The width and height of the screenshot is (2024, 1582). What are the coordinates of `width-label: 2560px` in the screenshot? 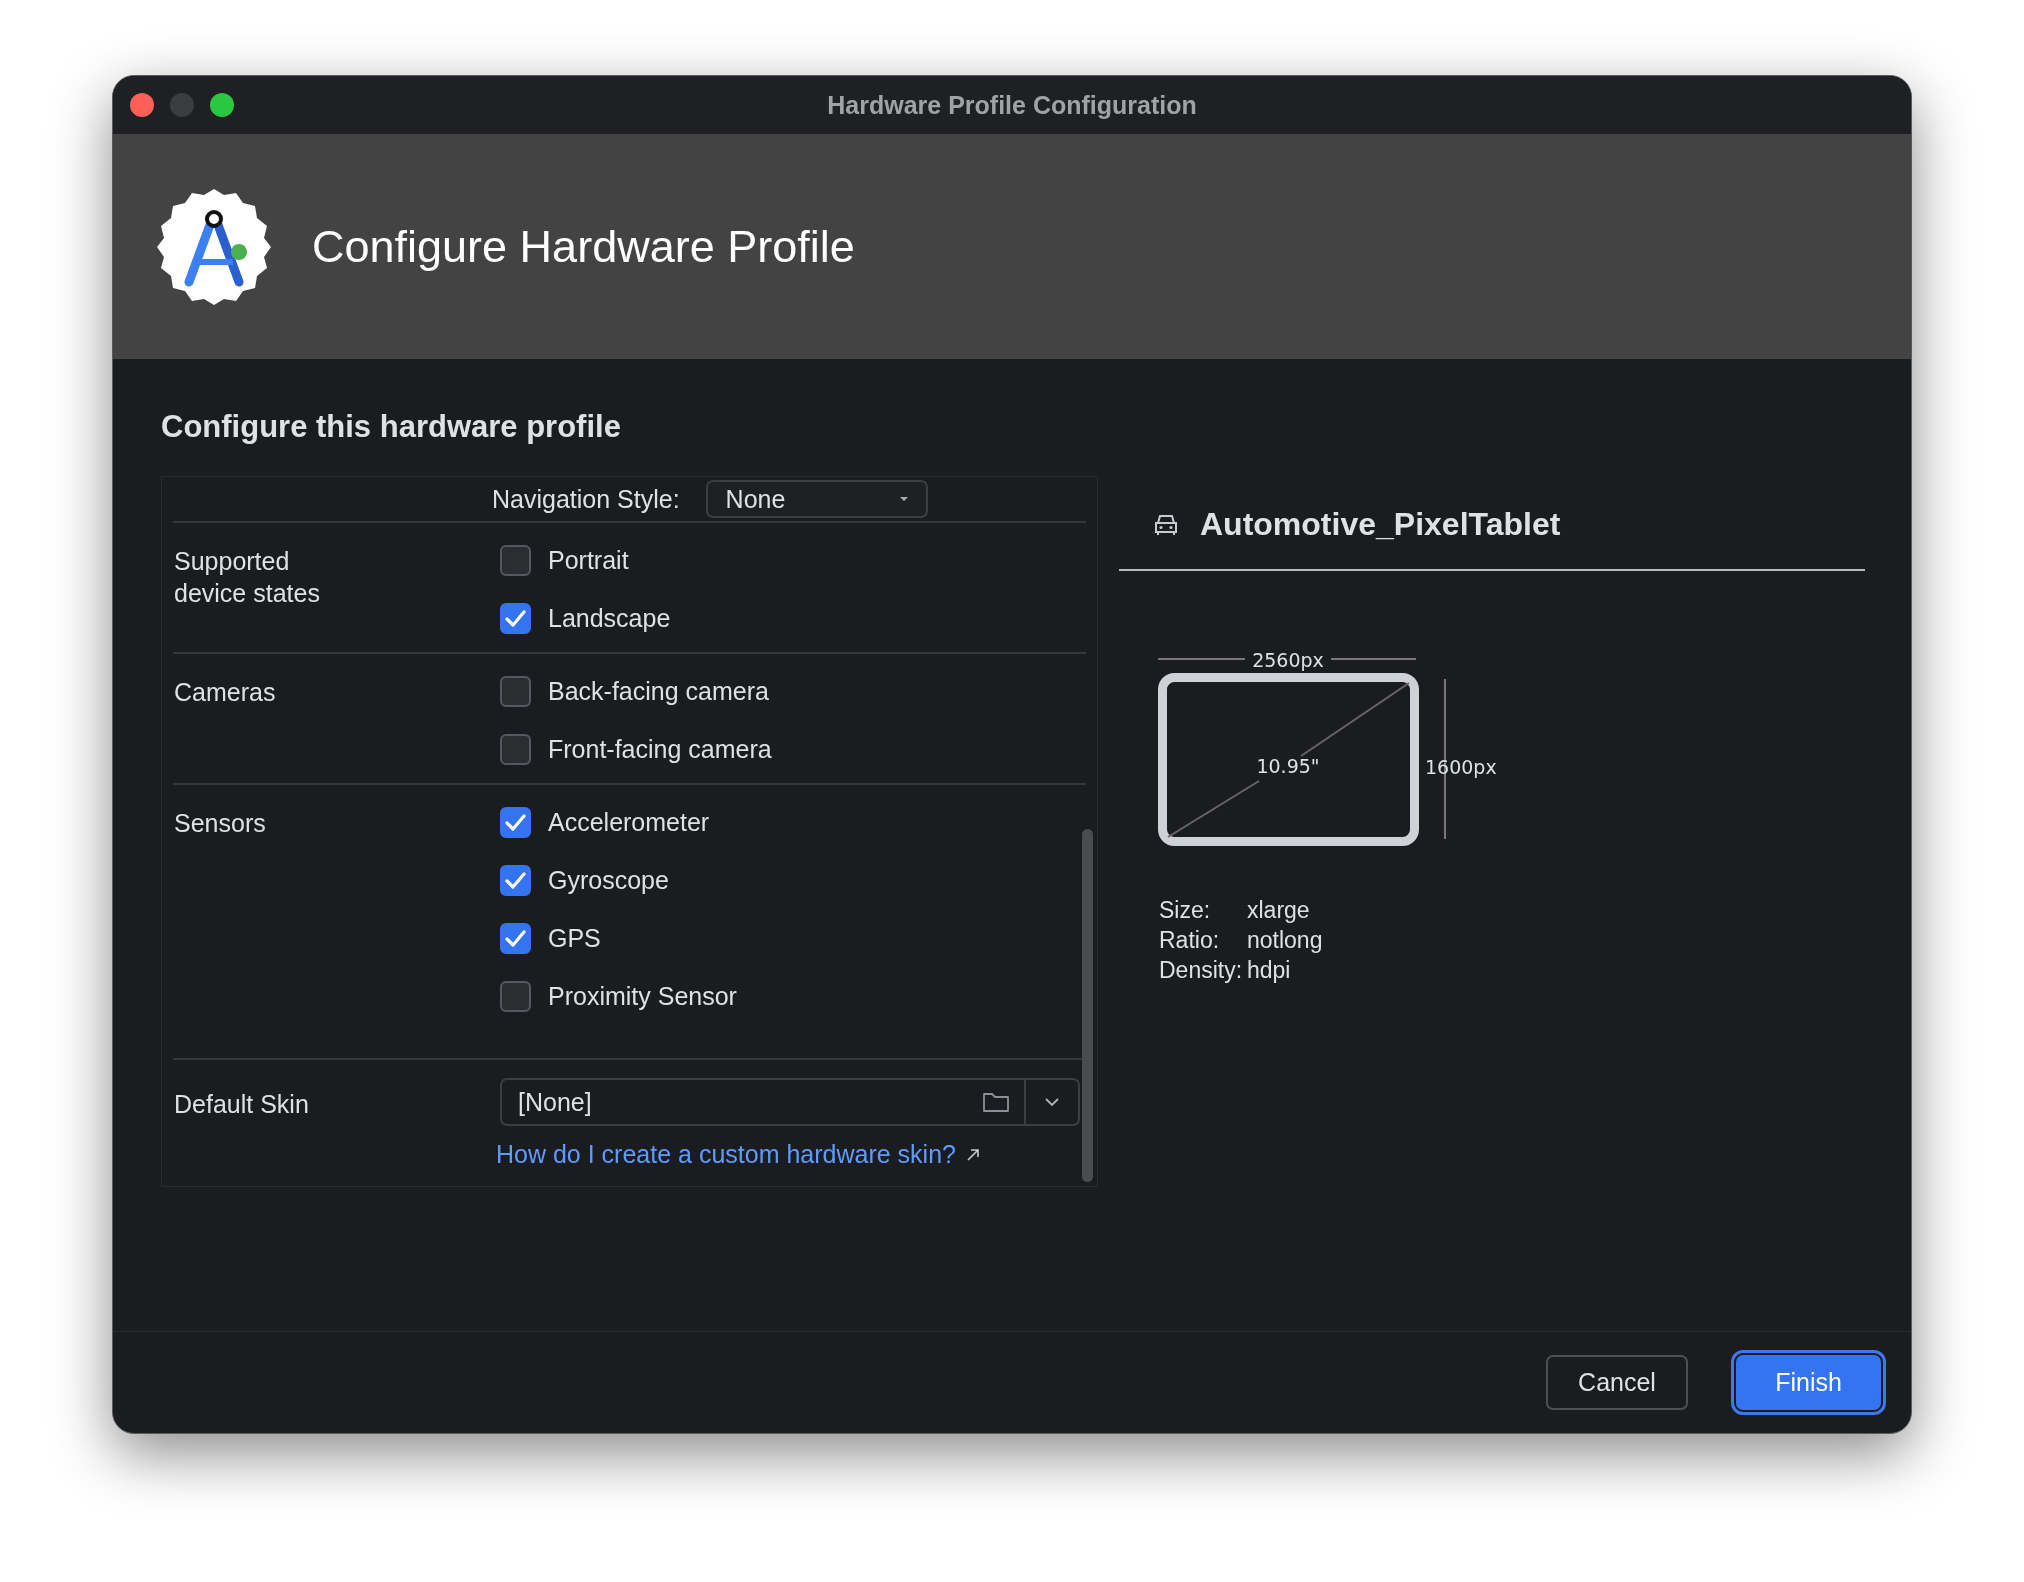 It's located at (1288, 660).